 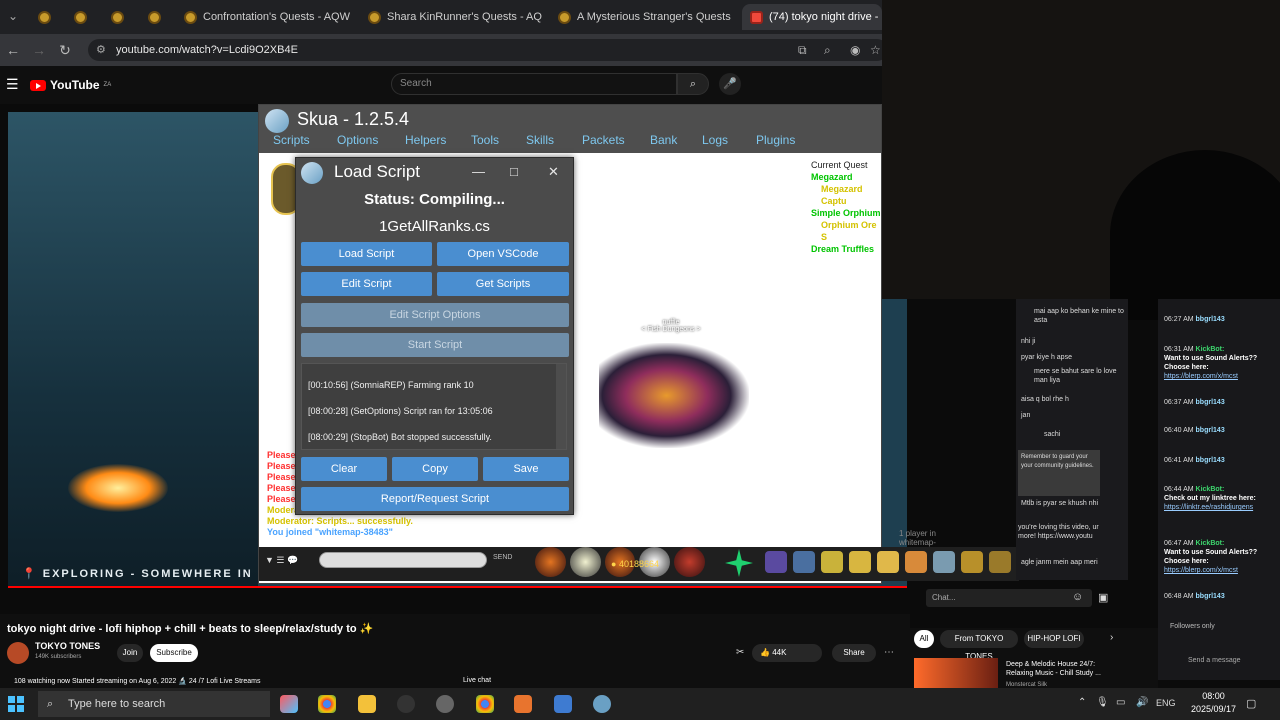 What do you see at coordinates (1082, 702) in the screenshot?
I see `tray-chevron-icon: ⌃` at bounding box center [1082, 702].